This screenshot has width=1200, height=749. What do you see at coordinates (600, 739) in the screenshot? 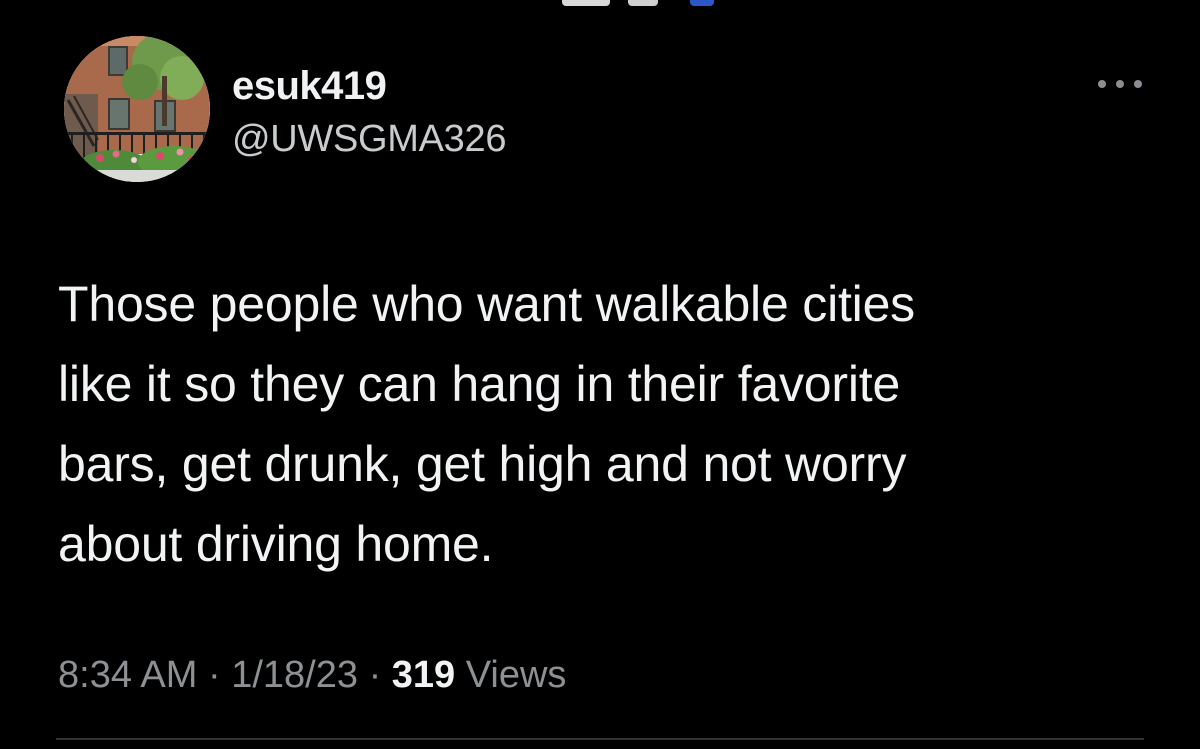
I see `divider` at bounding box center [600, 739].